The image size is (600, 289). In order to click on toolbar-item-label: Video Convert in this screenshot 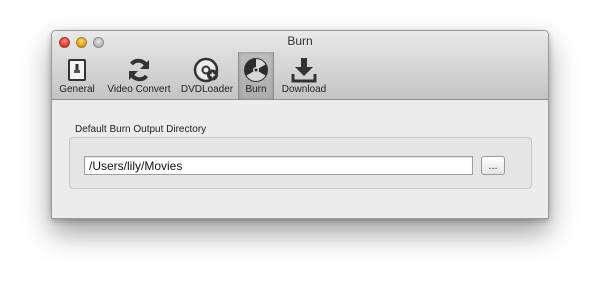, I will do `click(139, 89)`.